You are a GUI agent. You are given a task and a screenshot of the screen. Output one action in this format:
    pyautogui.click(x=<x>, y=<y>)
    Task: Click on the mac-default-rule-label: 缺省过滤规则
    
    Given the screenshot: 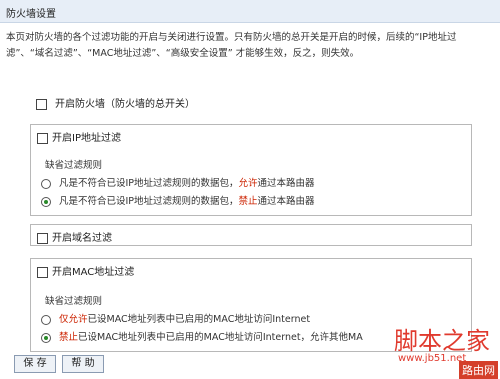 What is the action you would take?
    pyautogui.click(x=74, y=301)
    